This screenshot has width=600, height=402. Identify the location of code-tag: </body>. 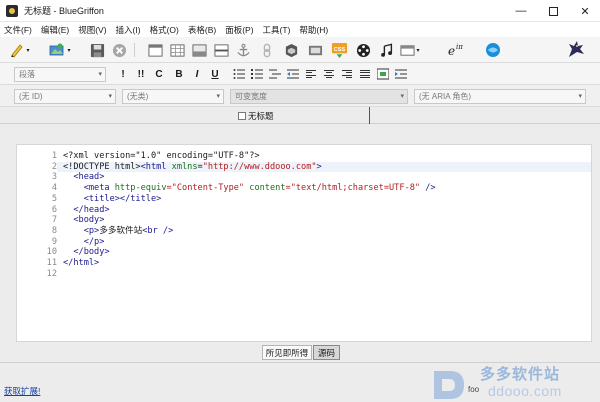
(86, 252).